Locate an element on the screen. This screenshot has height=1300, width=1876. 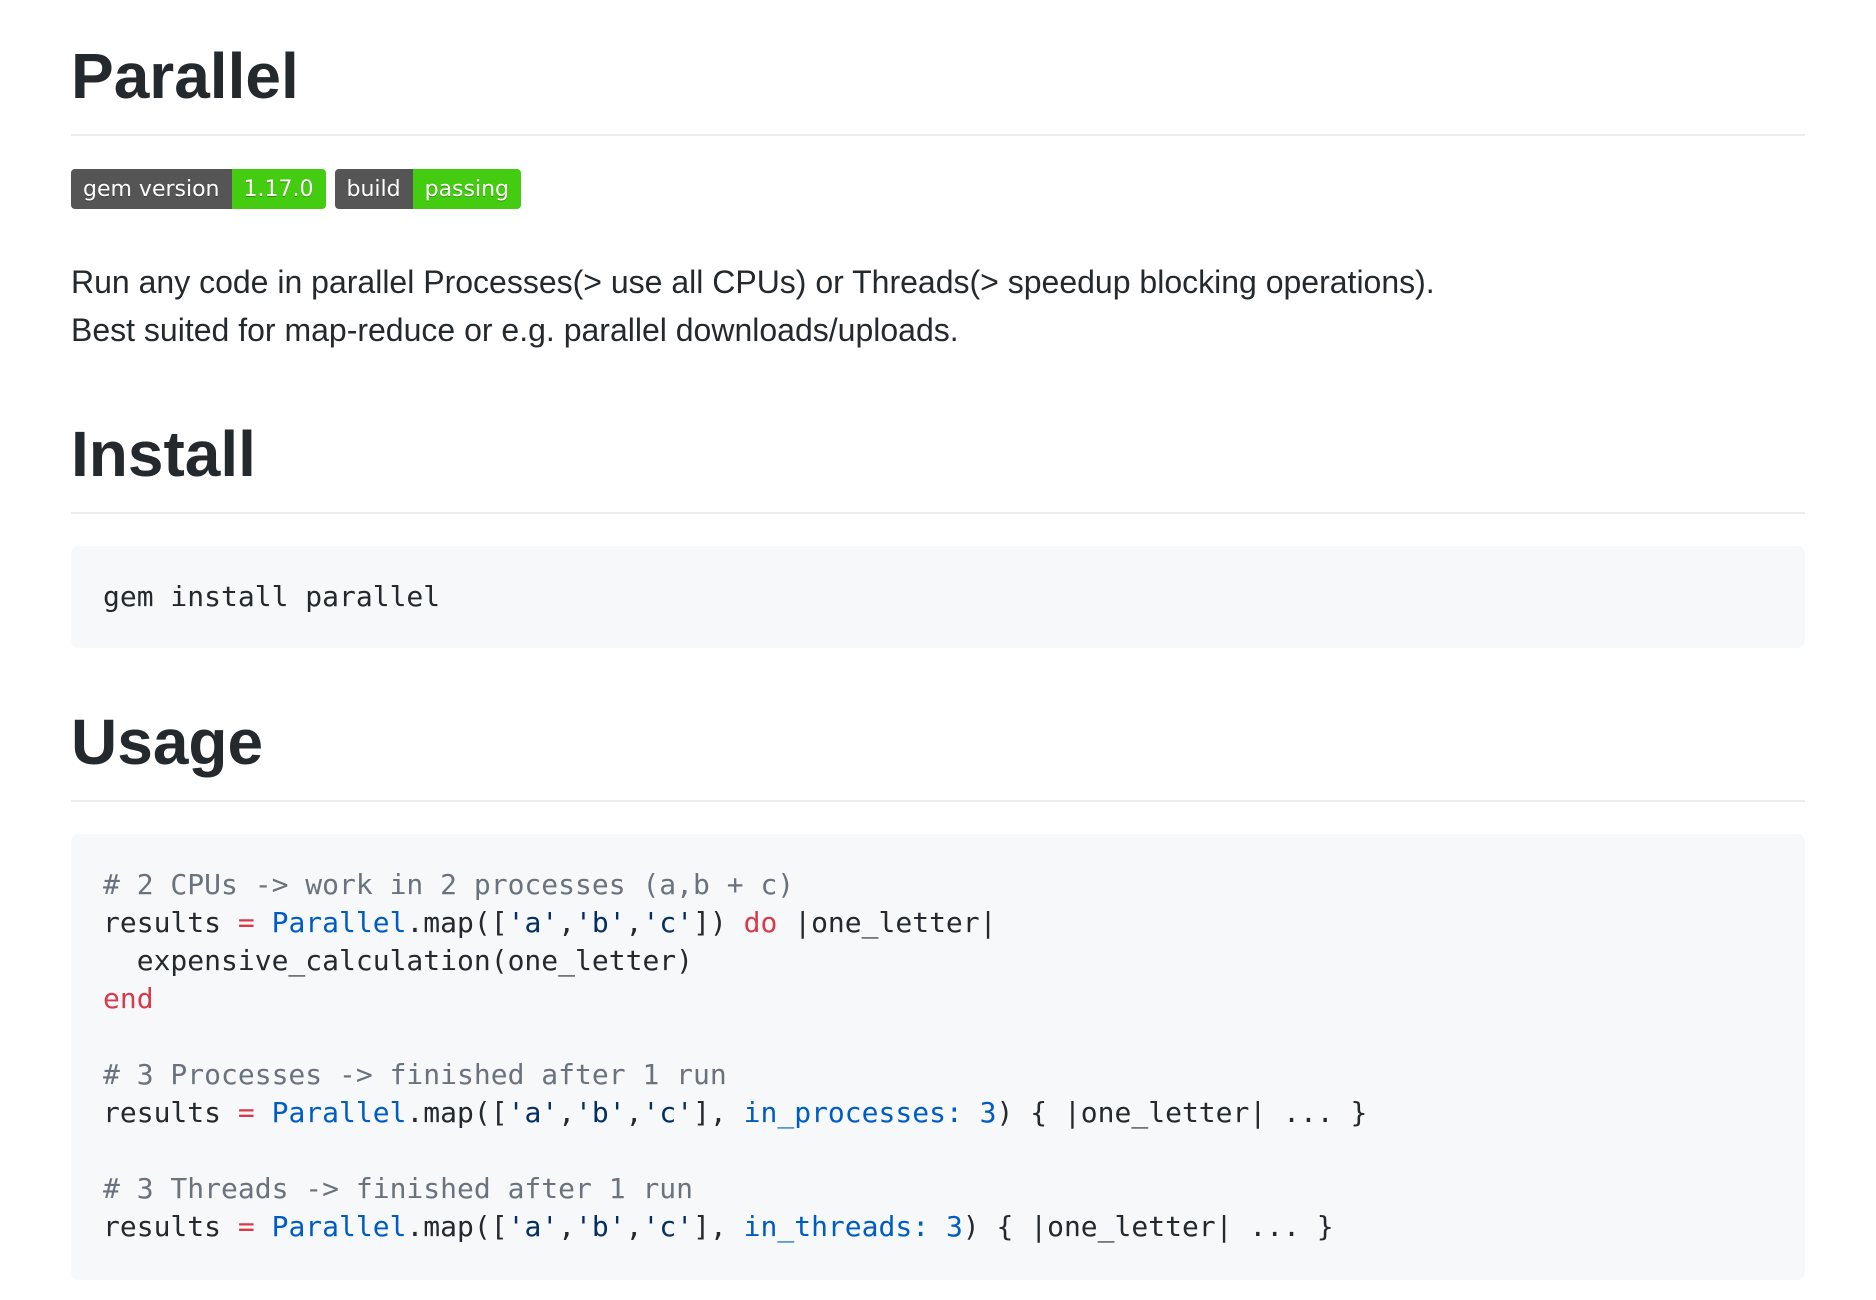
code-comment: # 3 Processes -> finished after 1 run is located at coordinates (415, 1074).